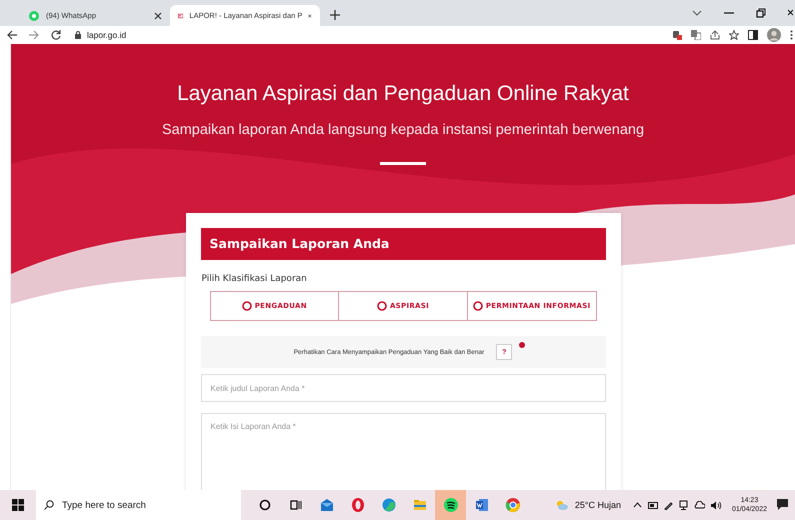 This screenshot has width=795, height=520. What do you see at coordinates (78, 35) in the screenshot?
I see `lock-icon` at bounding box center [78, 35].